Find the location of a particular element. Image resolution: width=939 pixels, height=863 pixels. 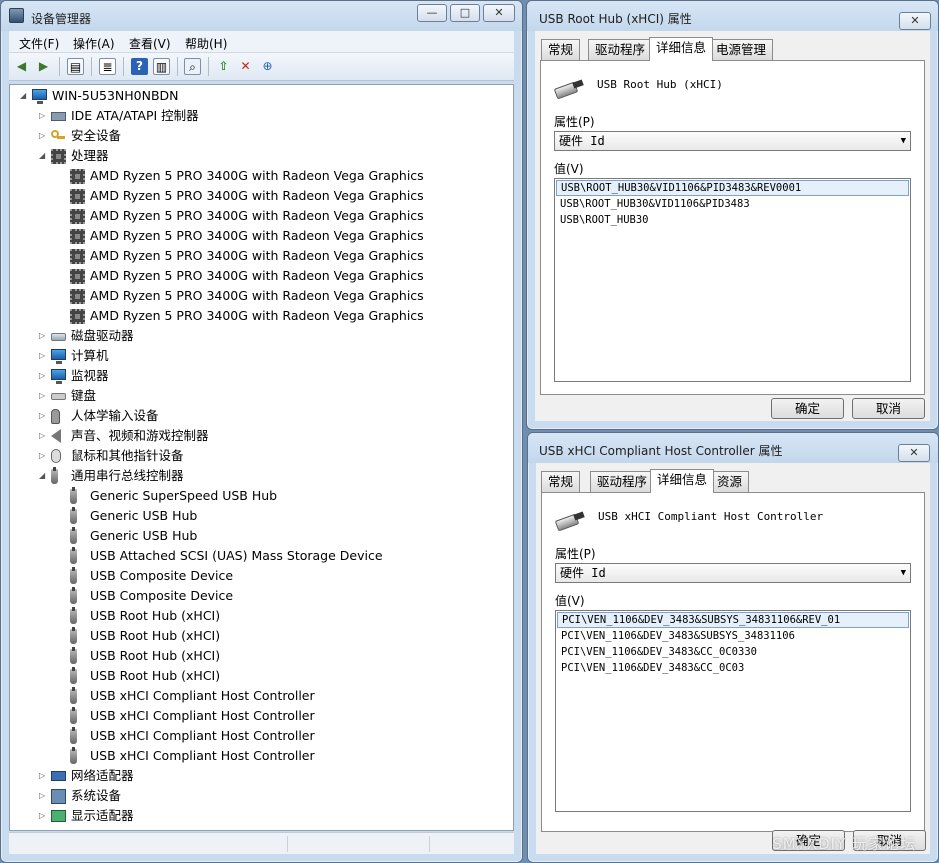

device-name: USB Root Hub (xHCI) is located at coordinates (660, 84).